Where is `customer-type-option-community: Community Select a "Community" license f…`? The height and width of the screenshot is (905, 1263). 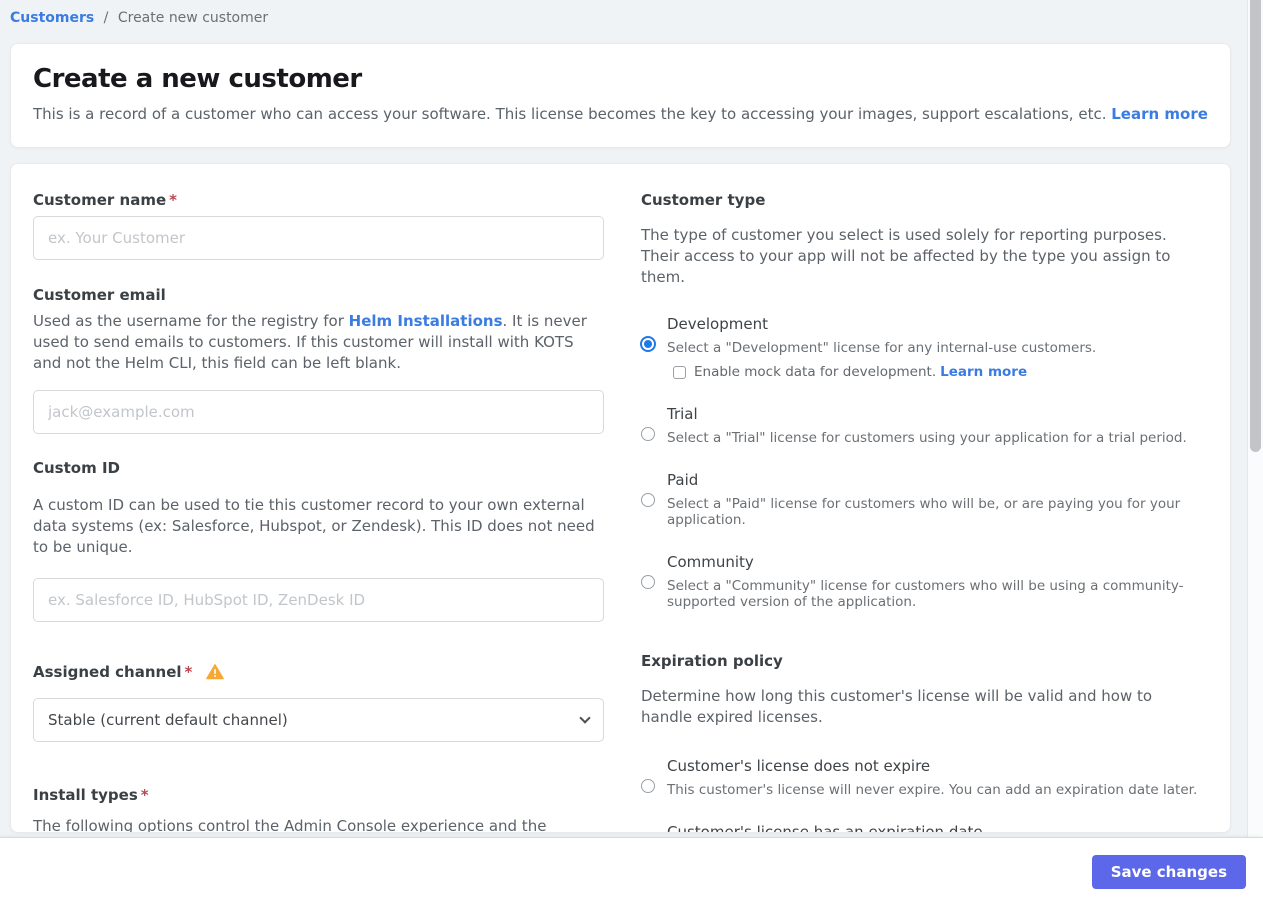
customer-type-option-community: Community Select a "Community" license f… is located at coordinates (921, 581).